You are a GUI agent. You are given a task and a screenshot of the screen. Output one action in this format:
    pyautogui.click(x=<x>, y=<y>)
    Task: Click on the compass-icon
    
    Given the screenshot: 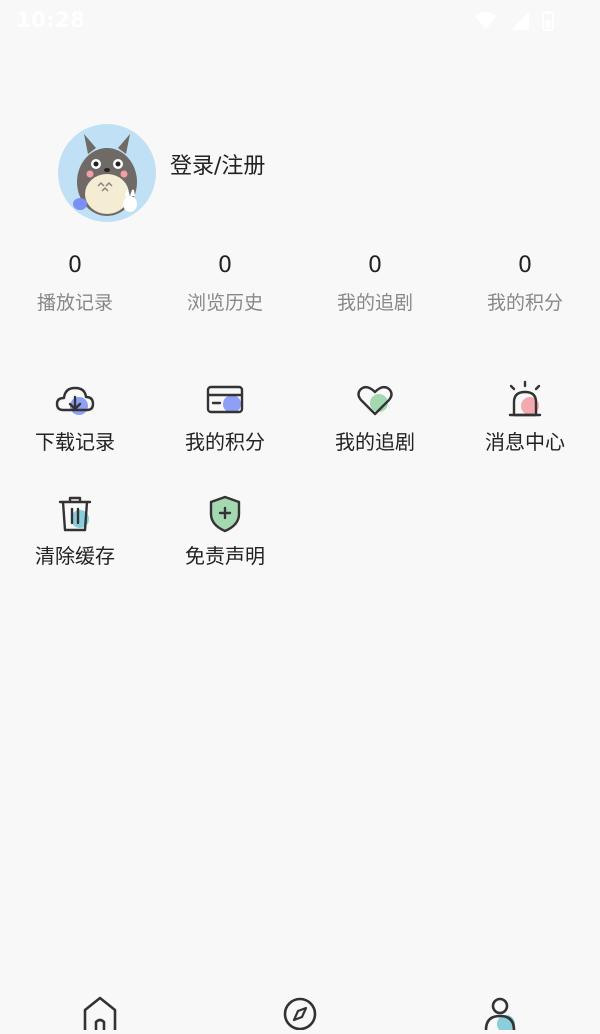 What is the action you would take?
    pyautogui.click(x=300, y=1014)
    